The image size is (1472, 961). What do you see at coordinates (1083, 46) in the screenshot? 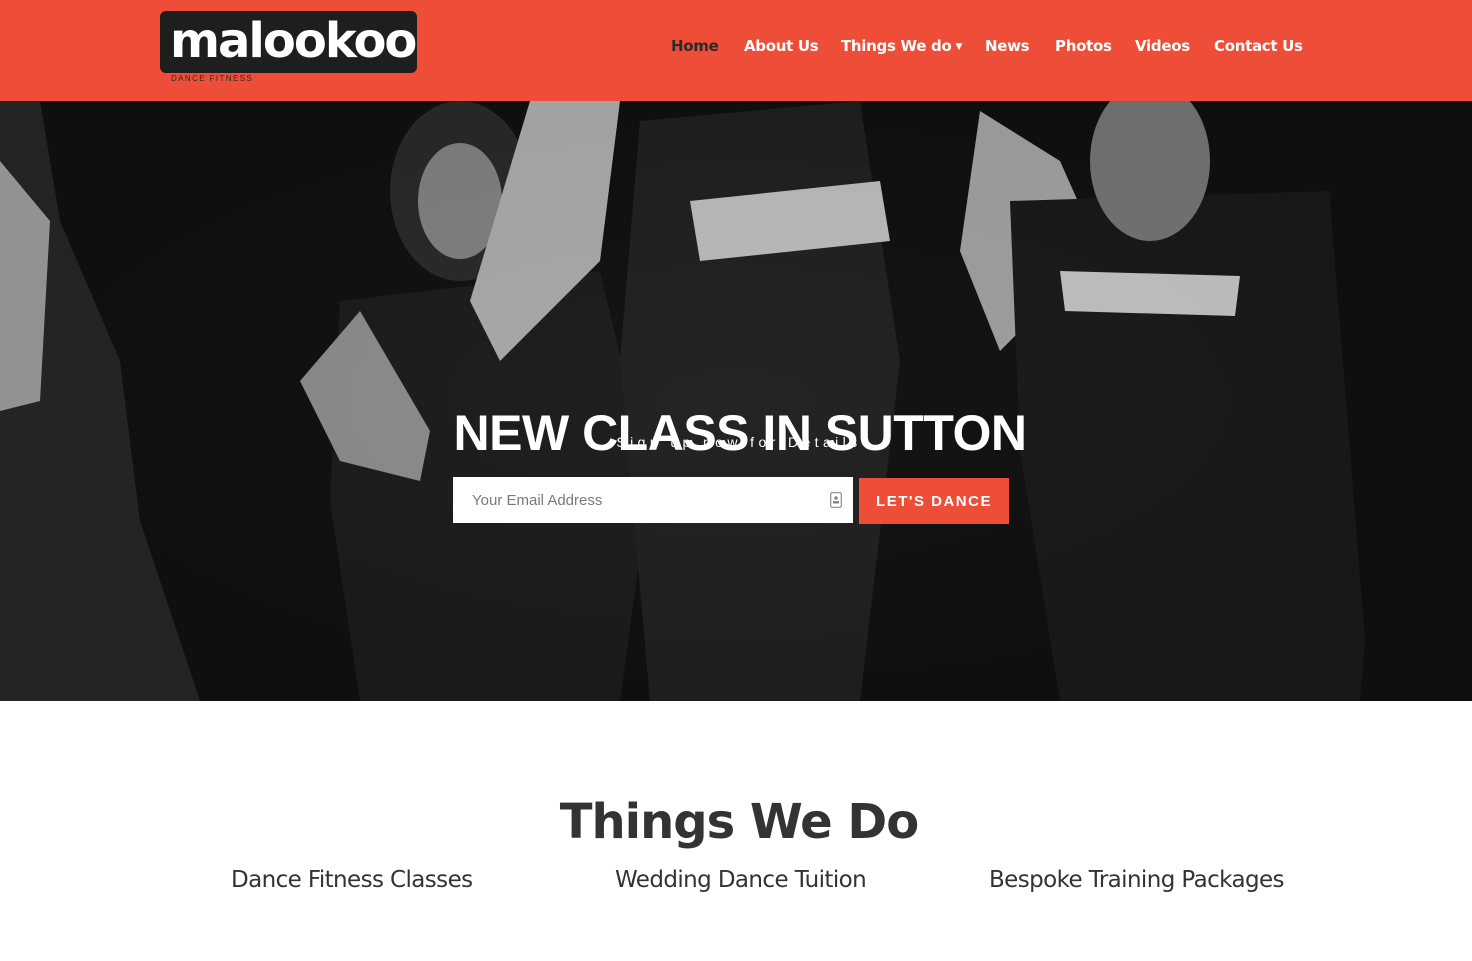
I see `nav-photos: Photos` at bounding box center [1083, 46].